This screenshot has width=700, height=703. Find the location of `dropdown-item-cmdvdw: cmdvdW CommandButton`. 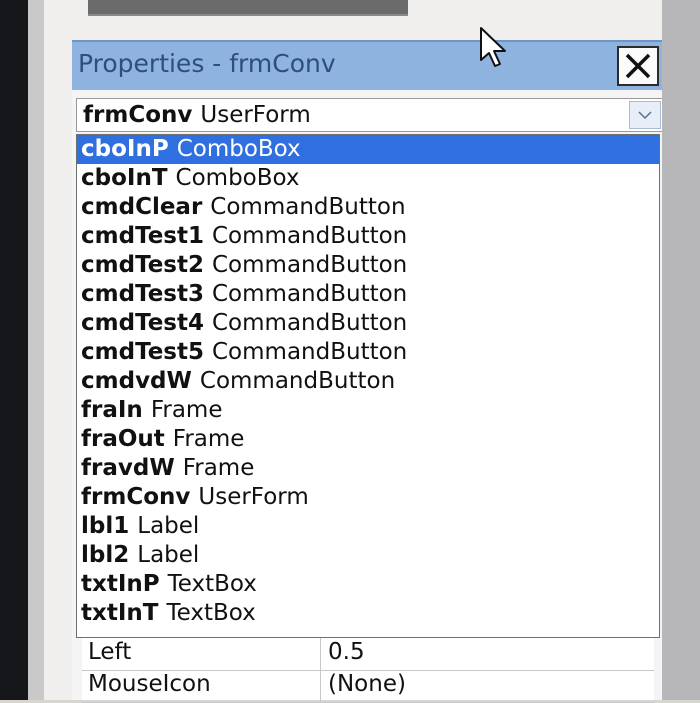

dropdown-item-cmdvdw: cmdvdW CommandButton is located at coordinates (368, 381).